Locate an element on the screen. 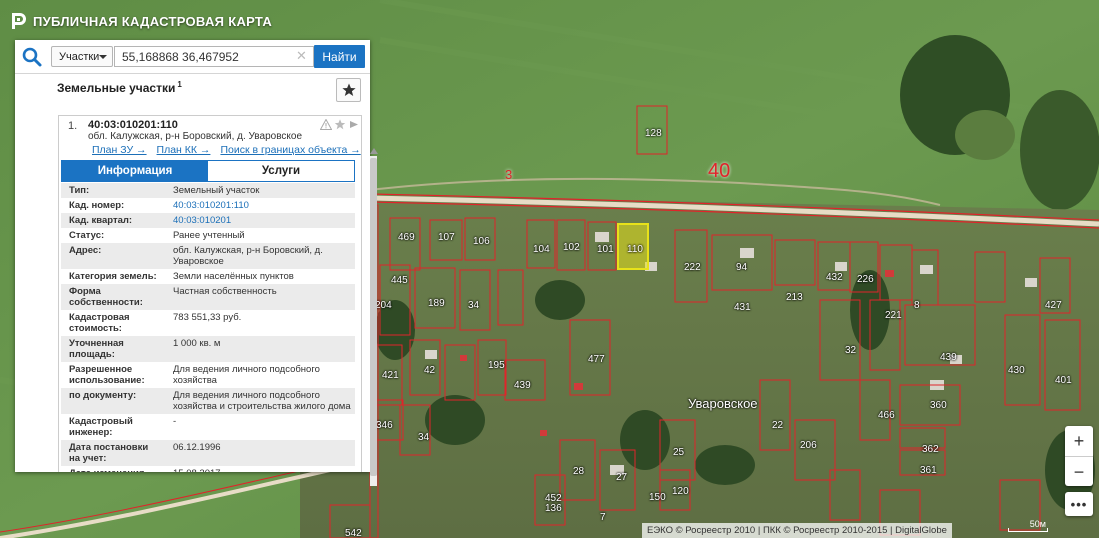 The height and width of the screenshot is (538, 1099). info-key: Тип: is located at coordinates (79, 190).